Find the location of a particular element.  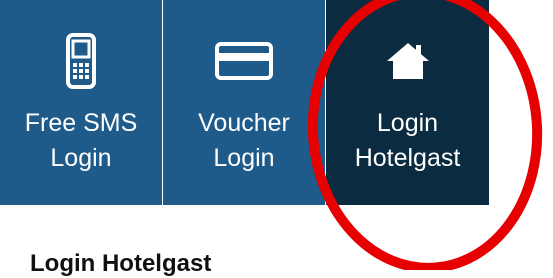

mobile-phone-icon is located at coordinates (81, 61).